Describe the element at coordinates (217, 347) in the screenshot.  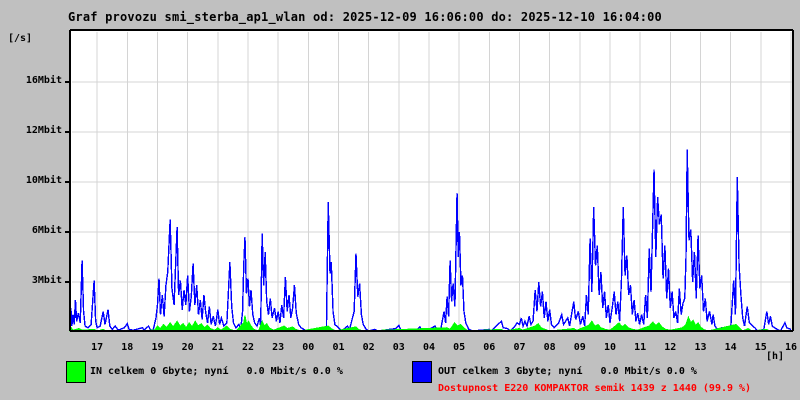
I see `x-tick-label: 21` at that location.